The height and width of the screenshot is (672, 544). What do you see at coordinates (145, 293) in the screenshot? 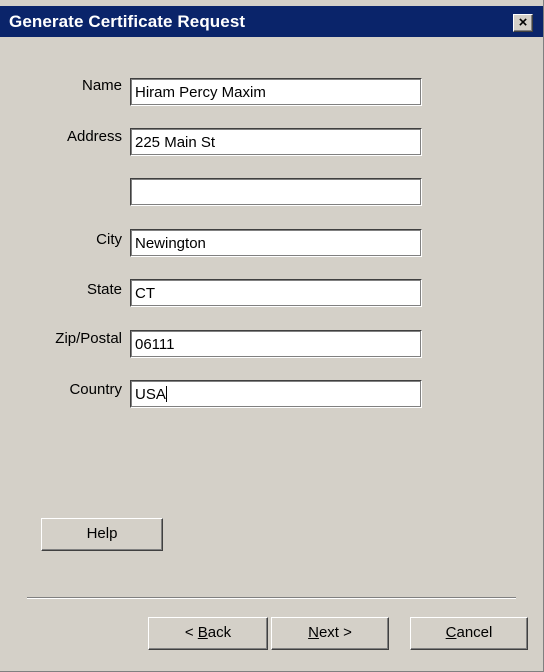
I see `state-value: CT` at bounding box center [145, 293].